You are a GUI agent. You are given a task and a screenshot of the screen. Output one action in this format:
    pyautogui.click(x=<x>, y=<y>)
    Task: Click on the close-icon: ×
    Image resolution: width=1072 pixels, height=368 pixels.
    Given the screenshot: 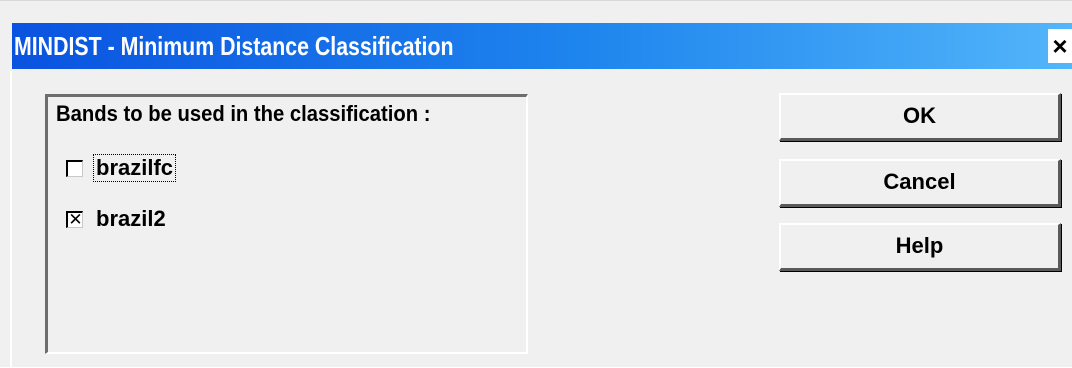 What is the action you would take?
    pyautogui.click(x=1060, y=46)
    